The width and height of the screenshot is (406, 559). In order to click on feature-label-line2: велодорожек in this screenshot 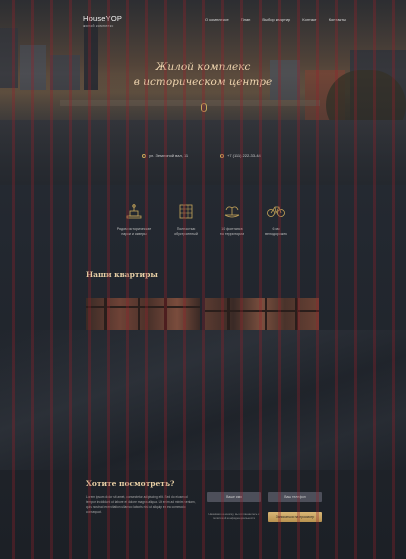, I will do `click(276, 234)`.